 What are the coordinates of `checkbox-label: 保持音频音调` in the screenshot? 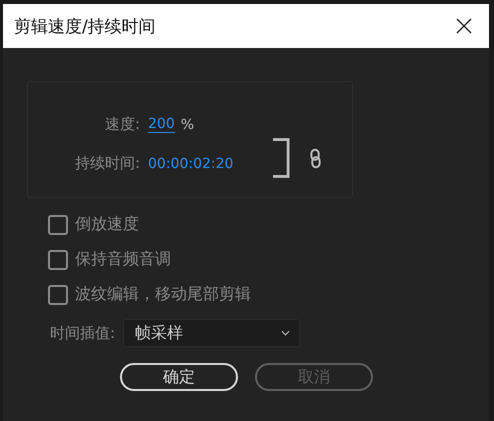 It's located at (123, 259).